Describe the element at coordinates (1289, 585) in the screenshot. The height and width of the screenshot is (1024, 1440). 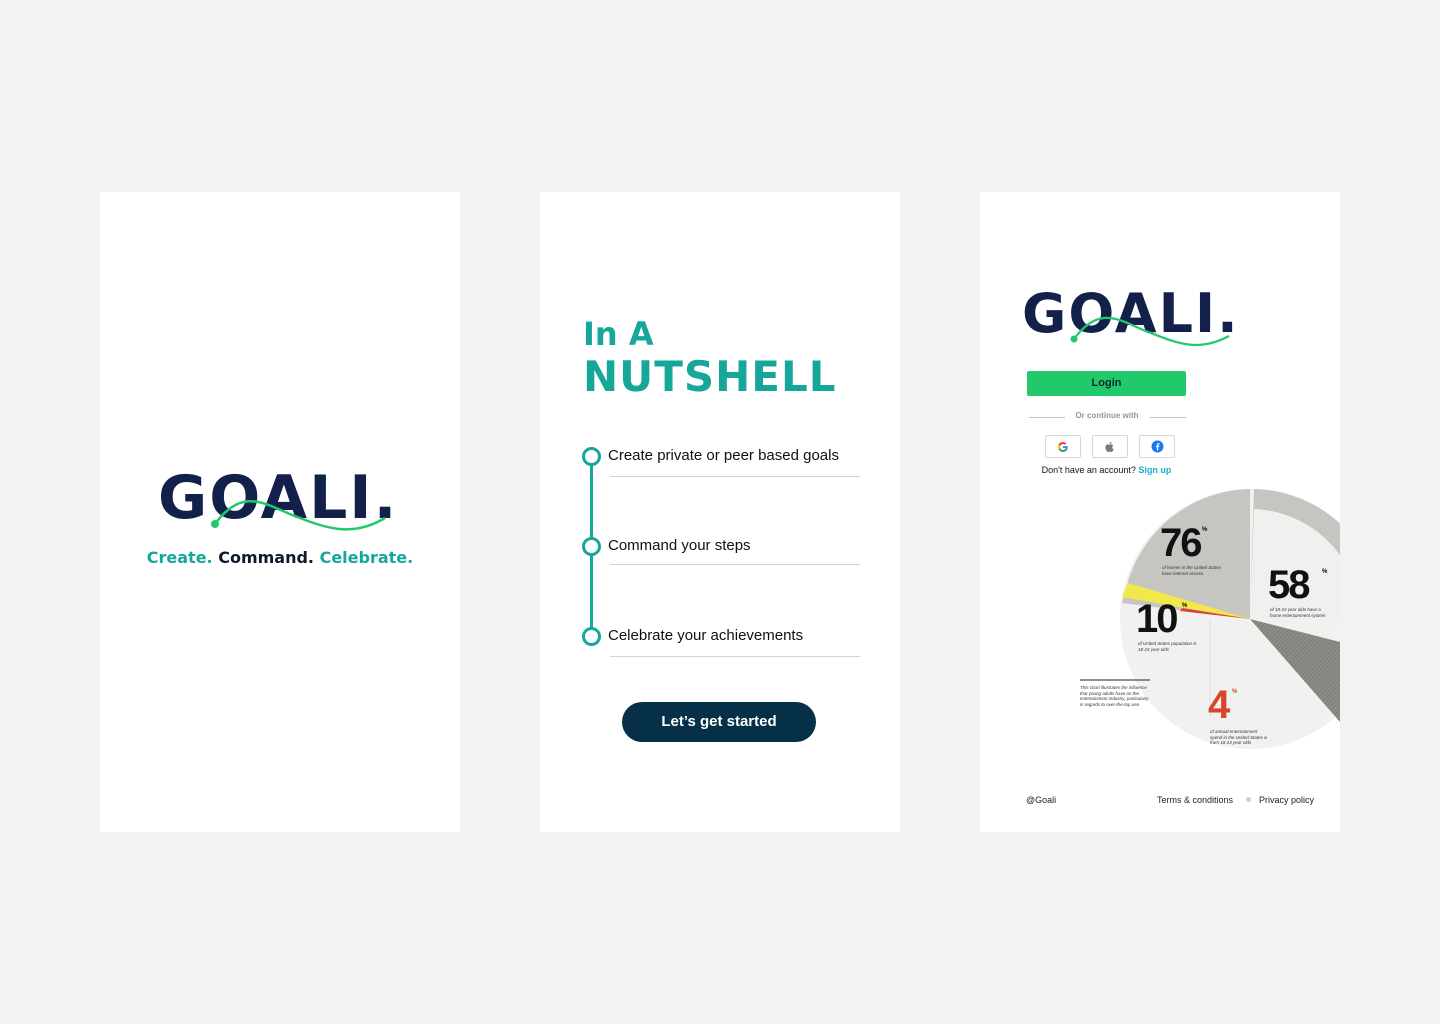
I see `stat-58: 58` at that location.